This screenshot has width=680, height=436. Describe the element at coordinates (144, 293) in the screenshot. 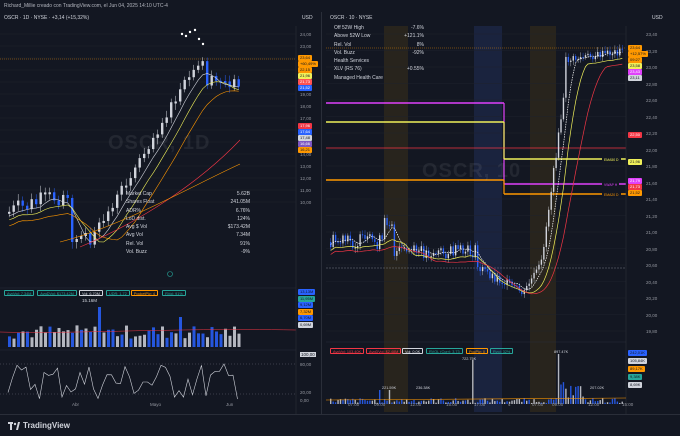

I see `volume-chip: PocketPiv: 4` at that location.